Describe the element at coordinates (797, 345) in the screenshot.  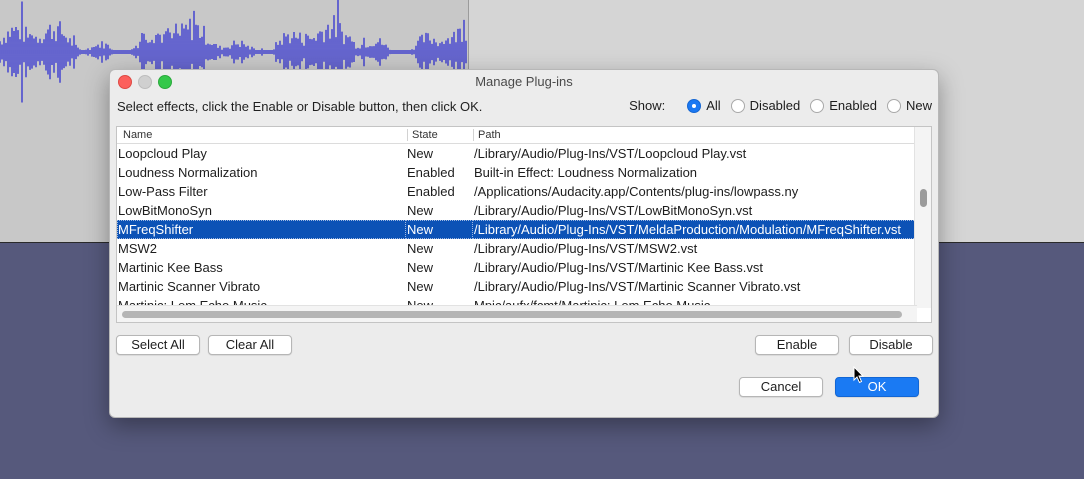
I see `enable-button: Enable` at that location.